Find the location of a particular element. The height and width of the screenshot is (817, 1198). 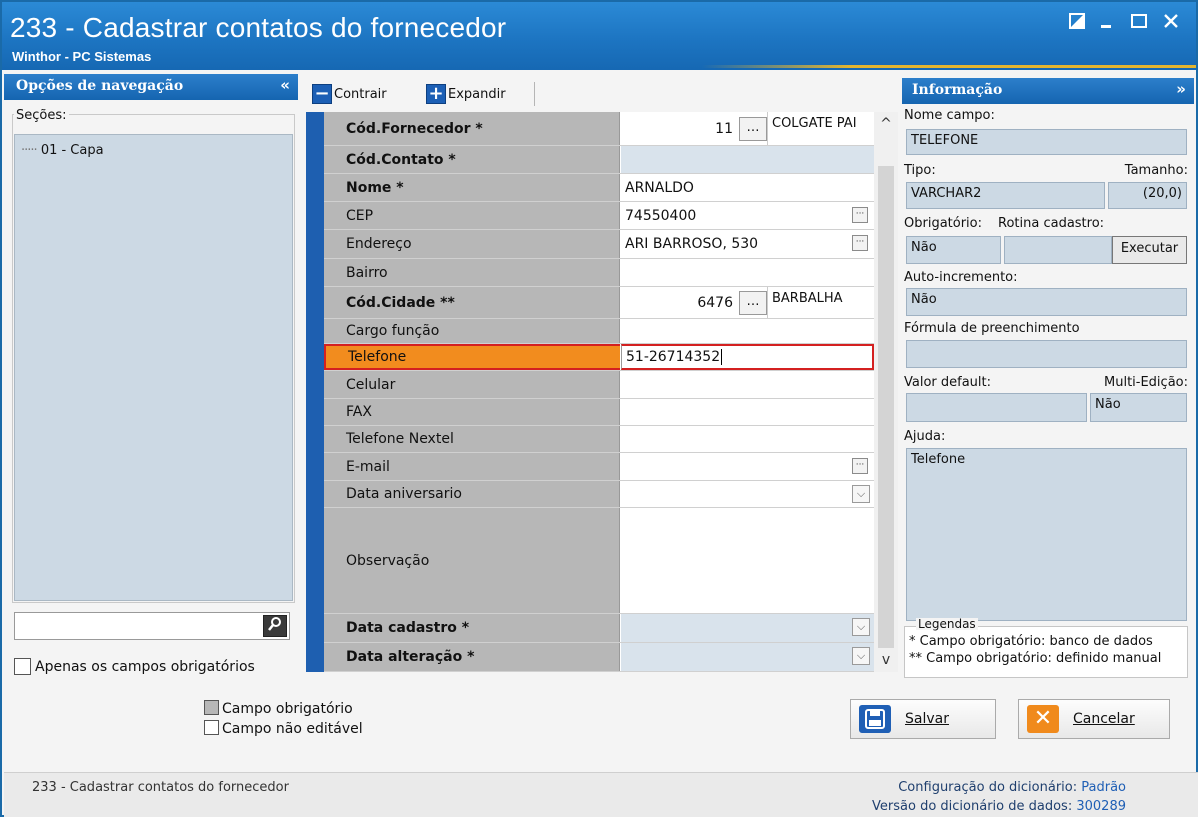

form-scrollbar: ^ v is located at coordinates (886, 392).